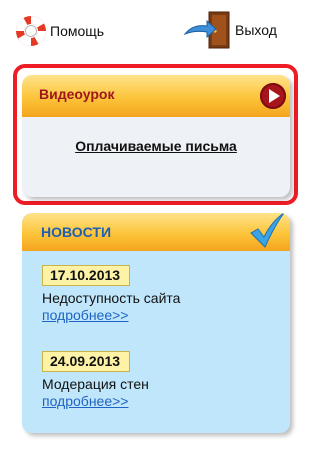 This screenshot has height=460, width=320. I want to click on news-text: Модерация стен, so click(95, 384).